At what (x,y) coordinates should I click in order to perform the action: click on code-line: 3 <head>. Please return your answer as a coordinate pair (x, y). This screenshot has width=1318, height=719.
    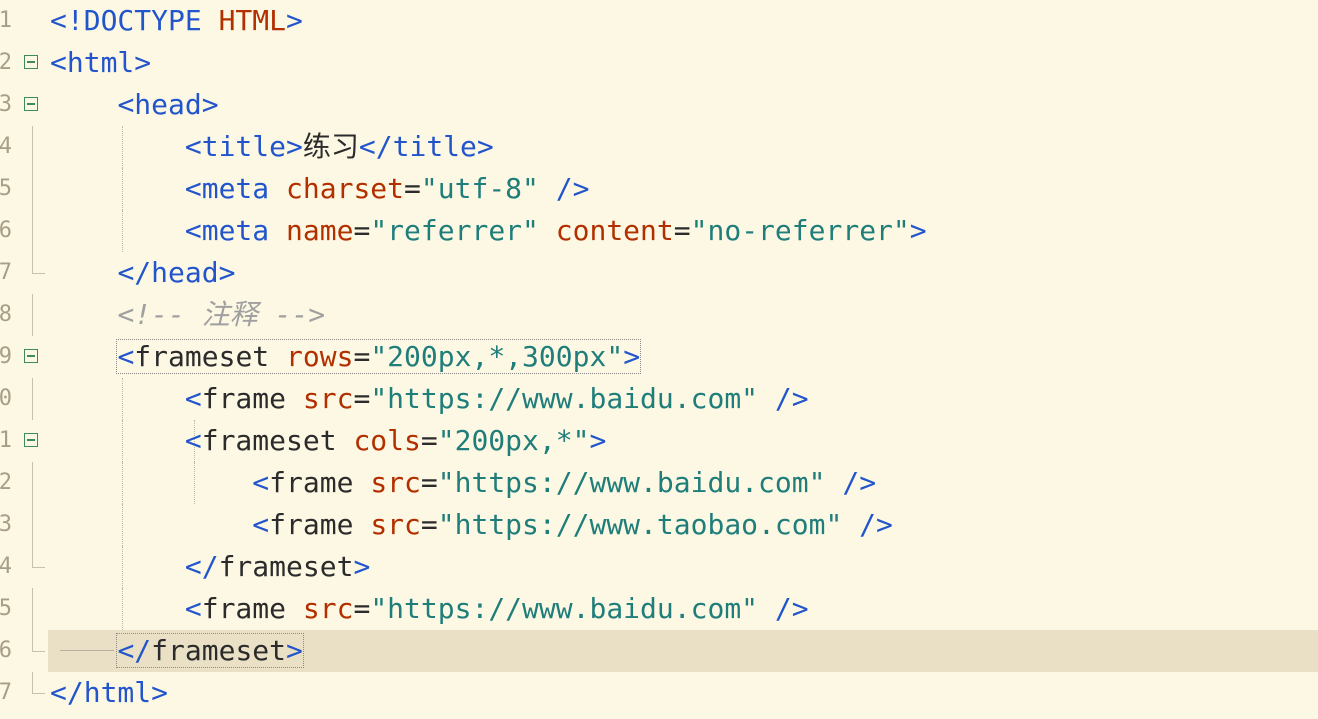
    Looking at the image, I should click on (659, 105).